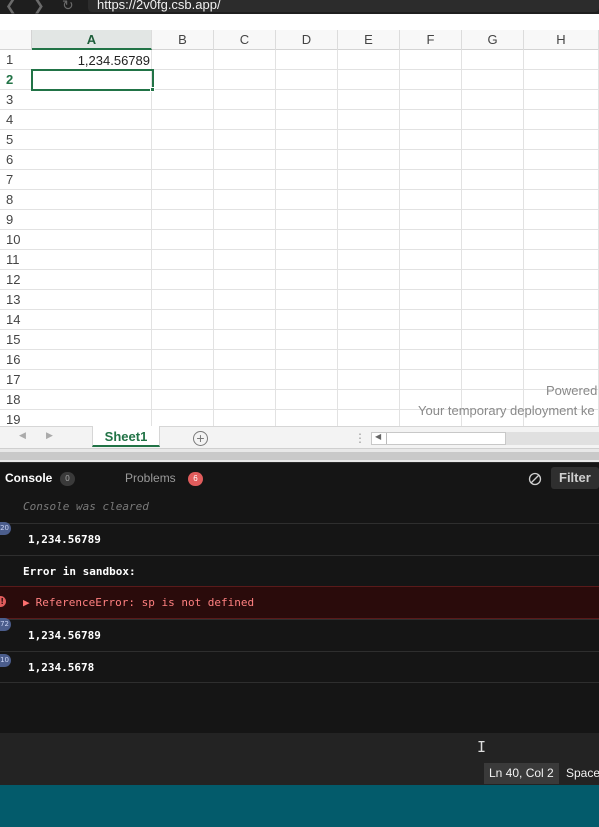 This screenshot has height=827, width=599. Describe the element at coordinates (378, 436) in the screenshot. I see `scroll-left-arrow-icon: ◀` at that location.